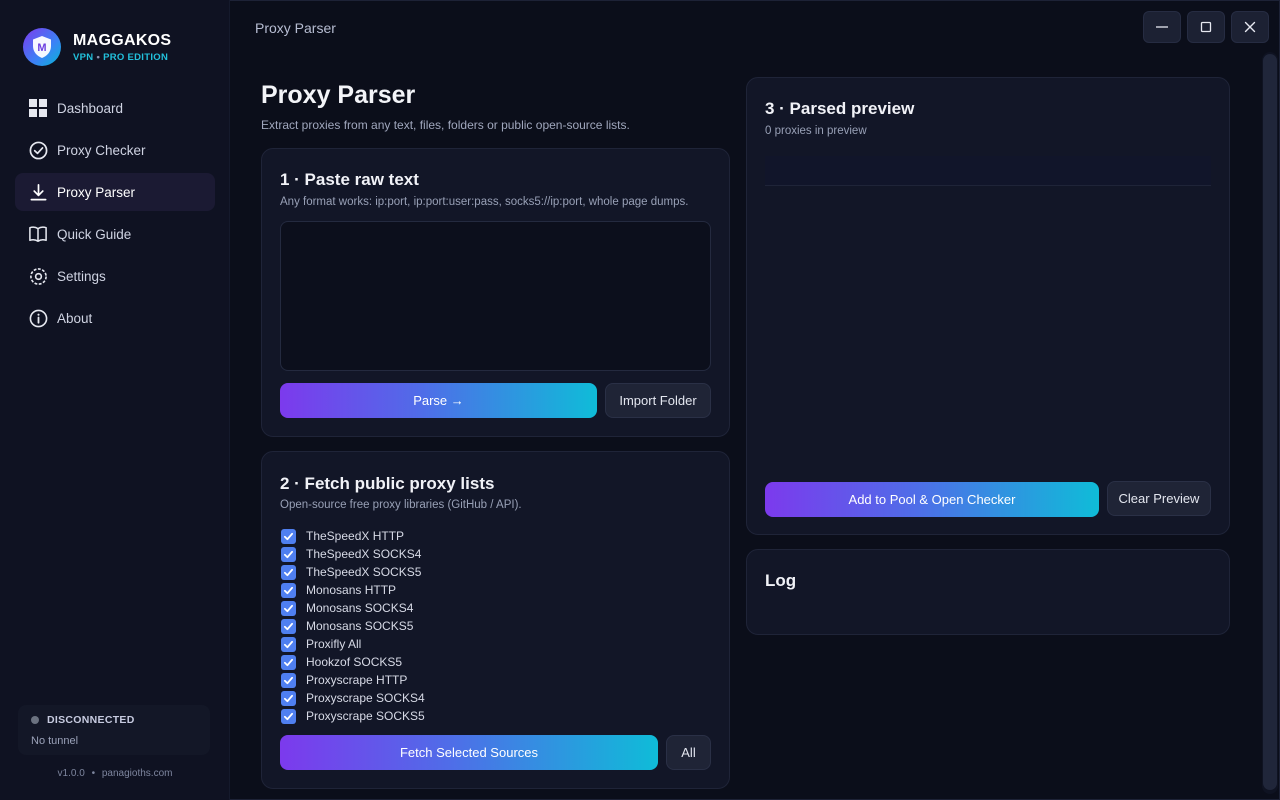 This screenshot has height=800, width=1280. I want to click on close-button, so click(1250, 27).